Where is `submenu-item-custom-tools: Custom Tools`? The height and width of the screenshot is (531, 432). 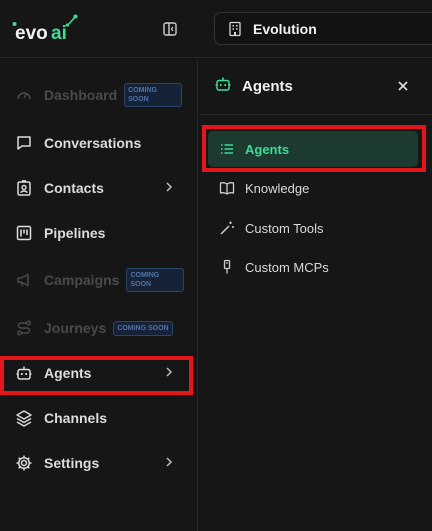 submenu-item-custom-tools: Custom Tools is located at coordinates (313, 228).